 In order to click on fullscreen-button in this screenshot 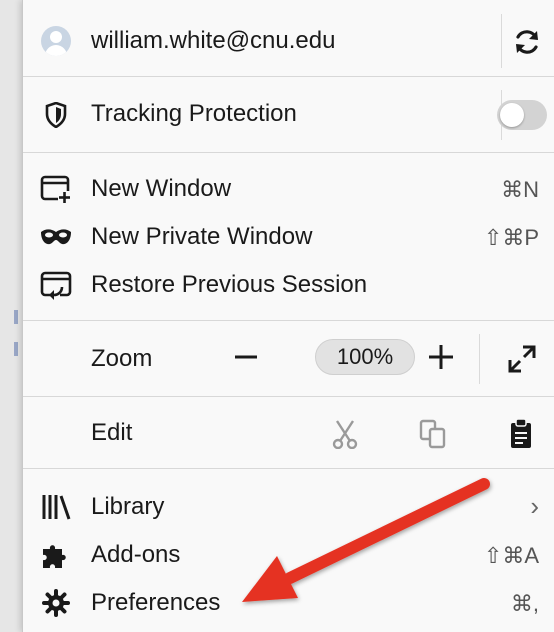, I will do `click(522, 359)`.